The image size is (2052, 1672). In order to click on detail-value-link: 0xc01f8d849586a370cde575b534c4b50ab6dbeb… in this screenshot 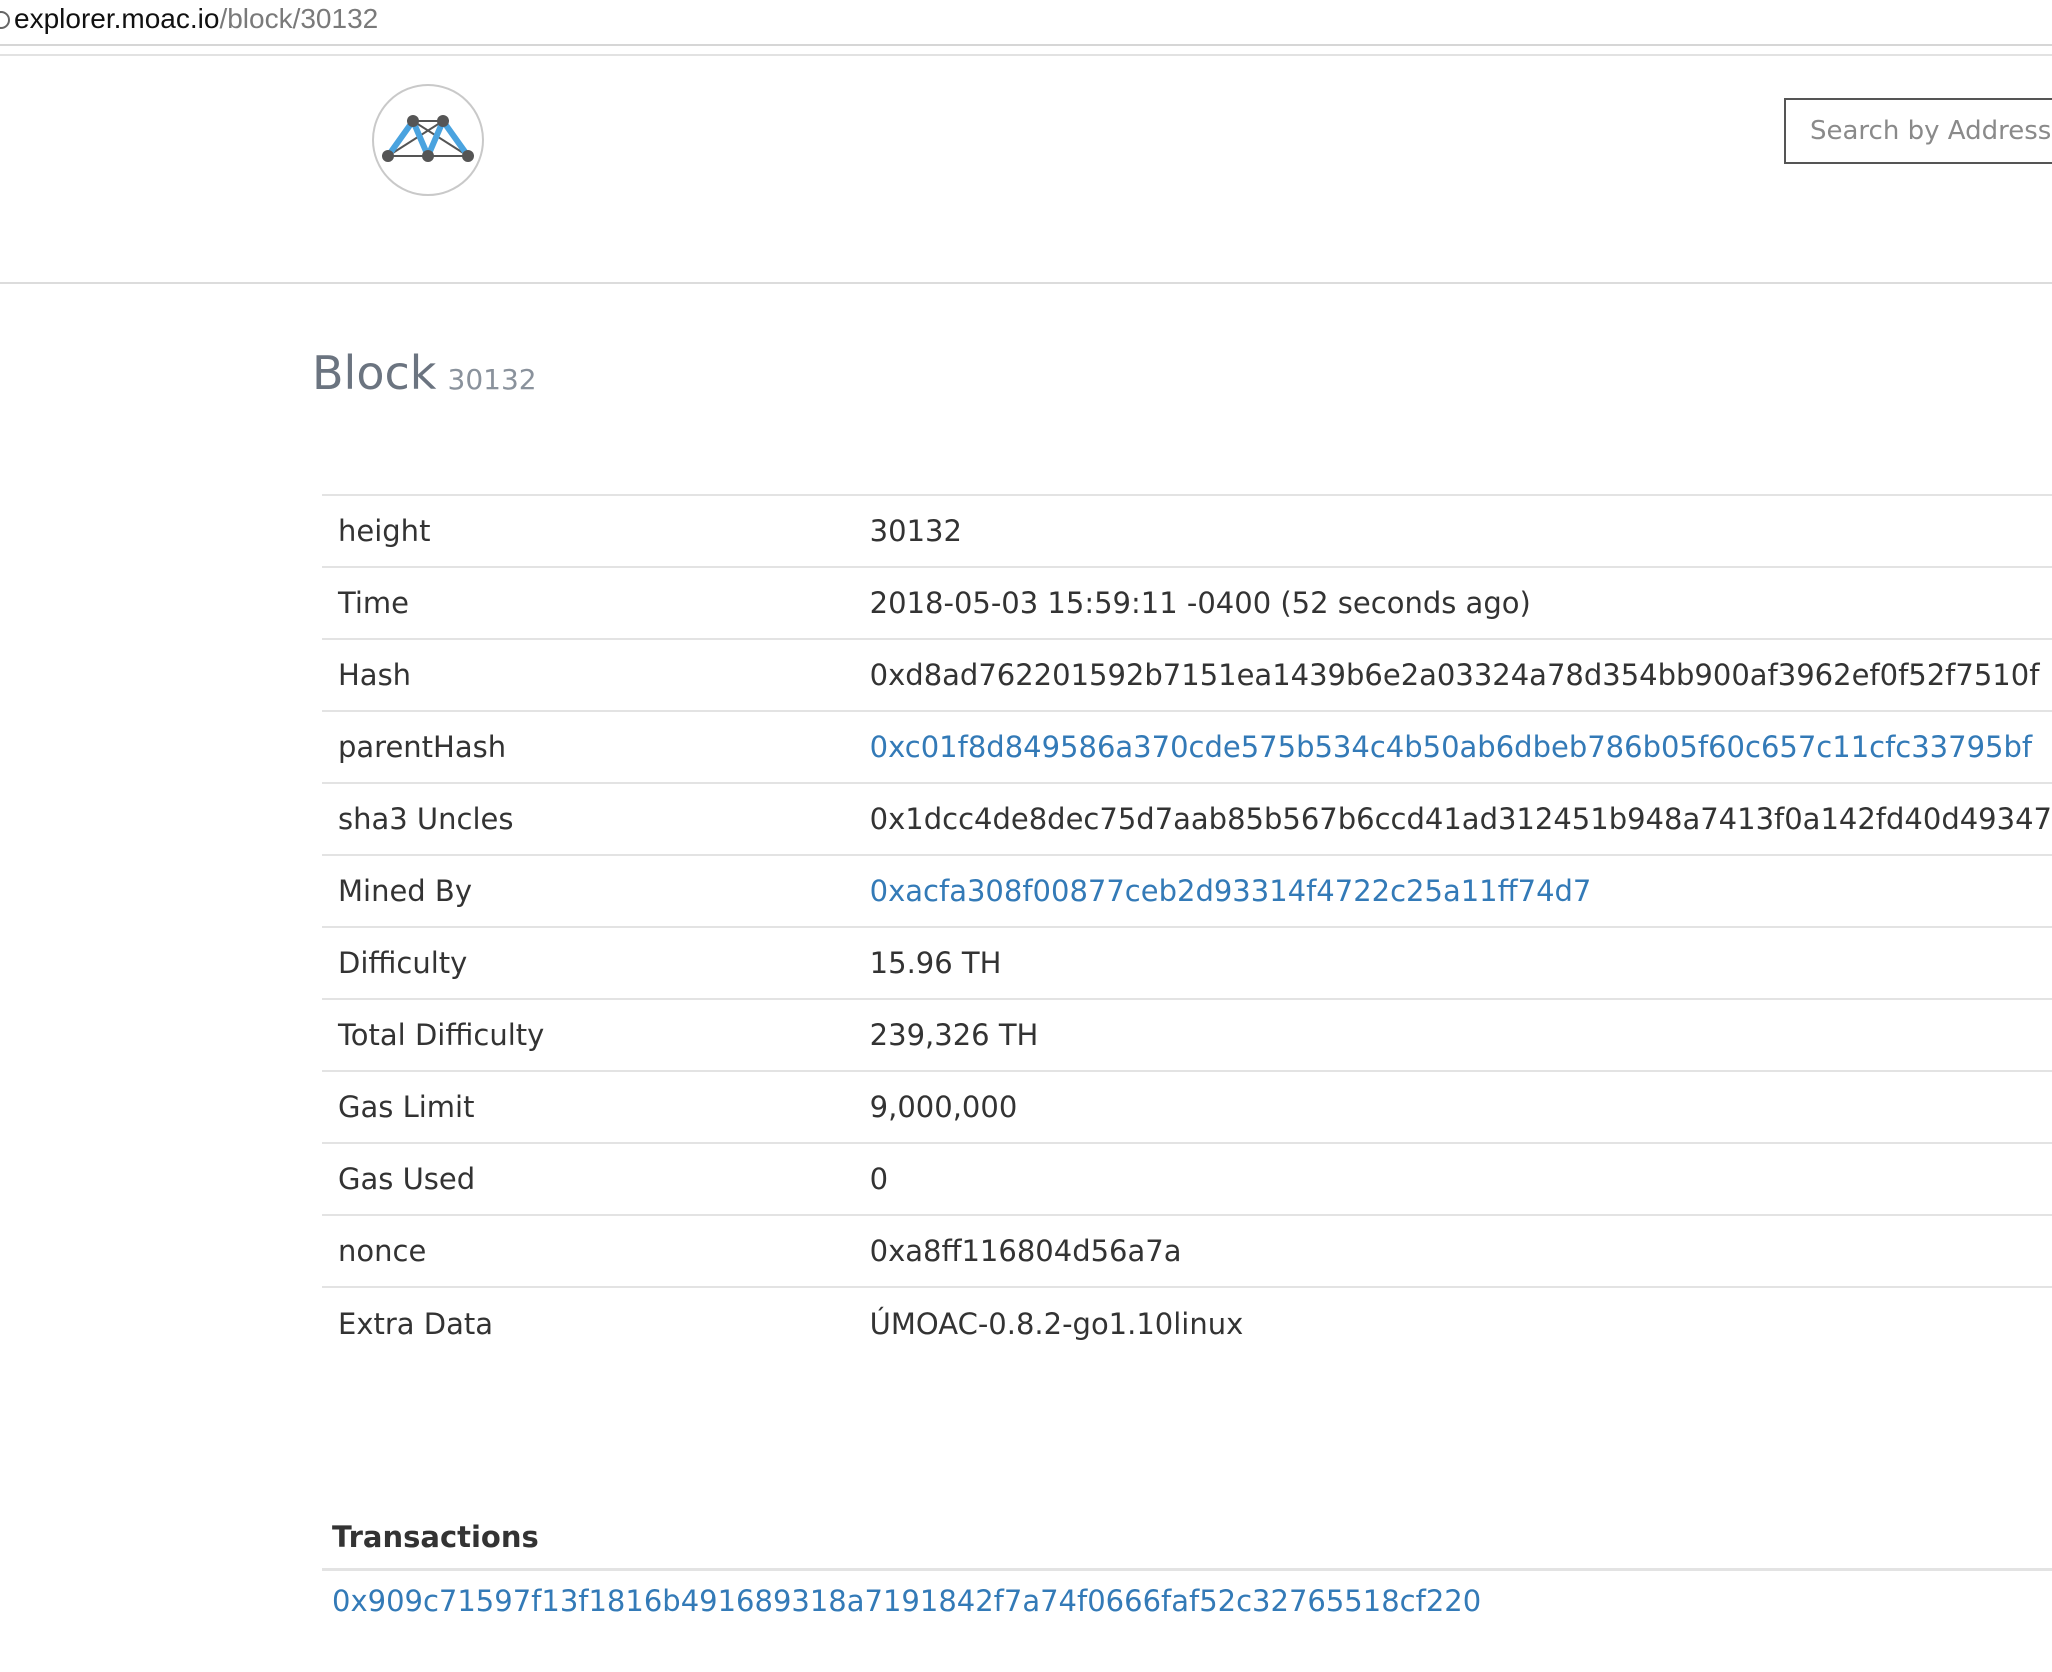, I will do `click(1451, 747)`.